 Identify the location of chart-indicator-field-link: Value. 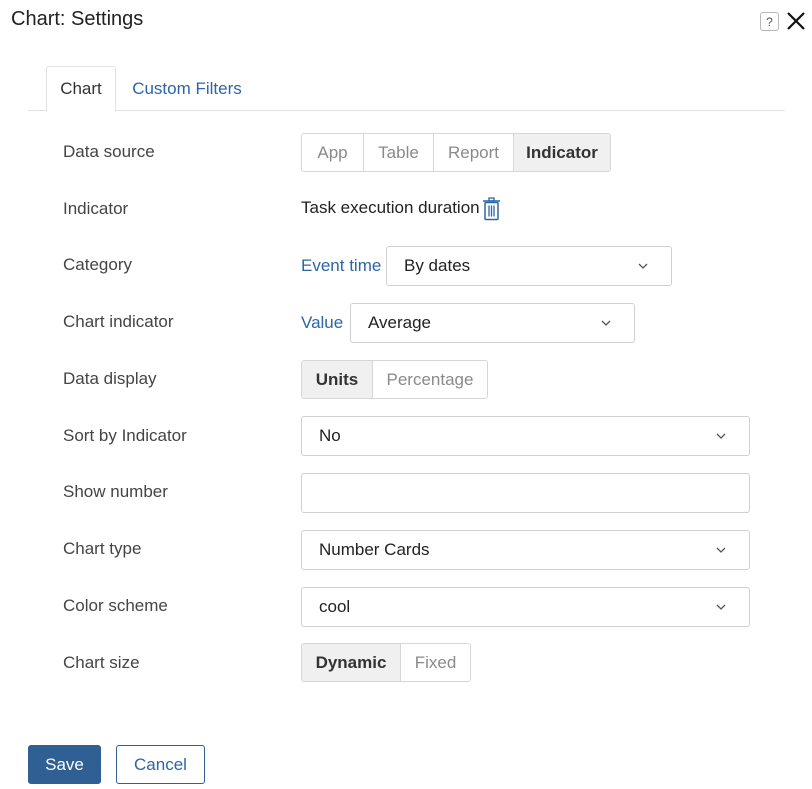
(322, 323).